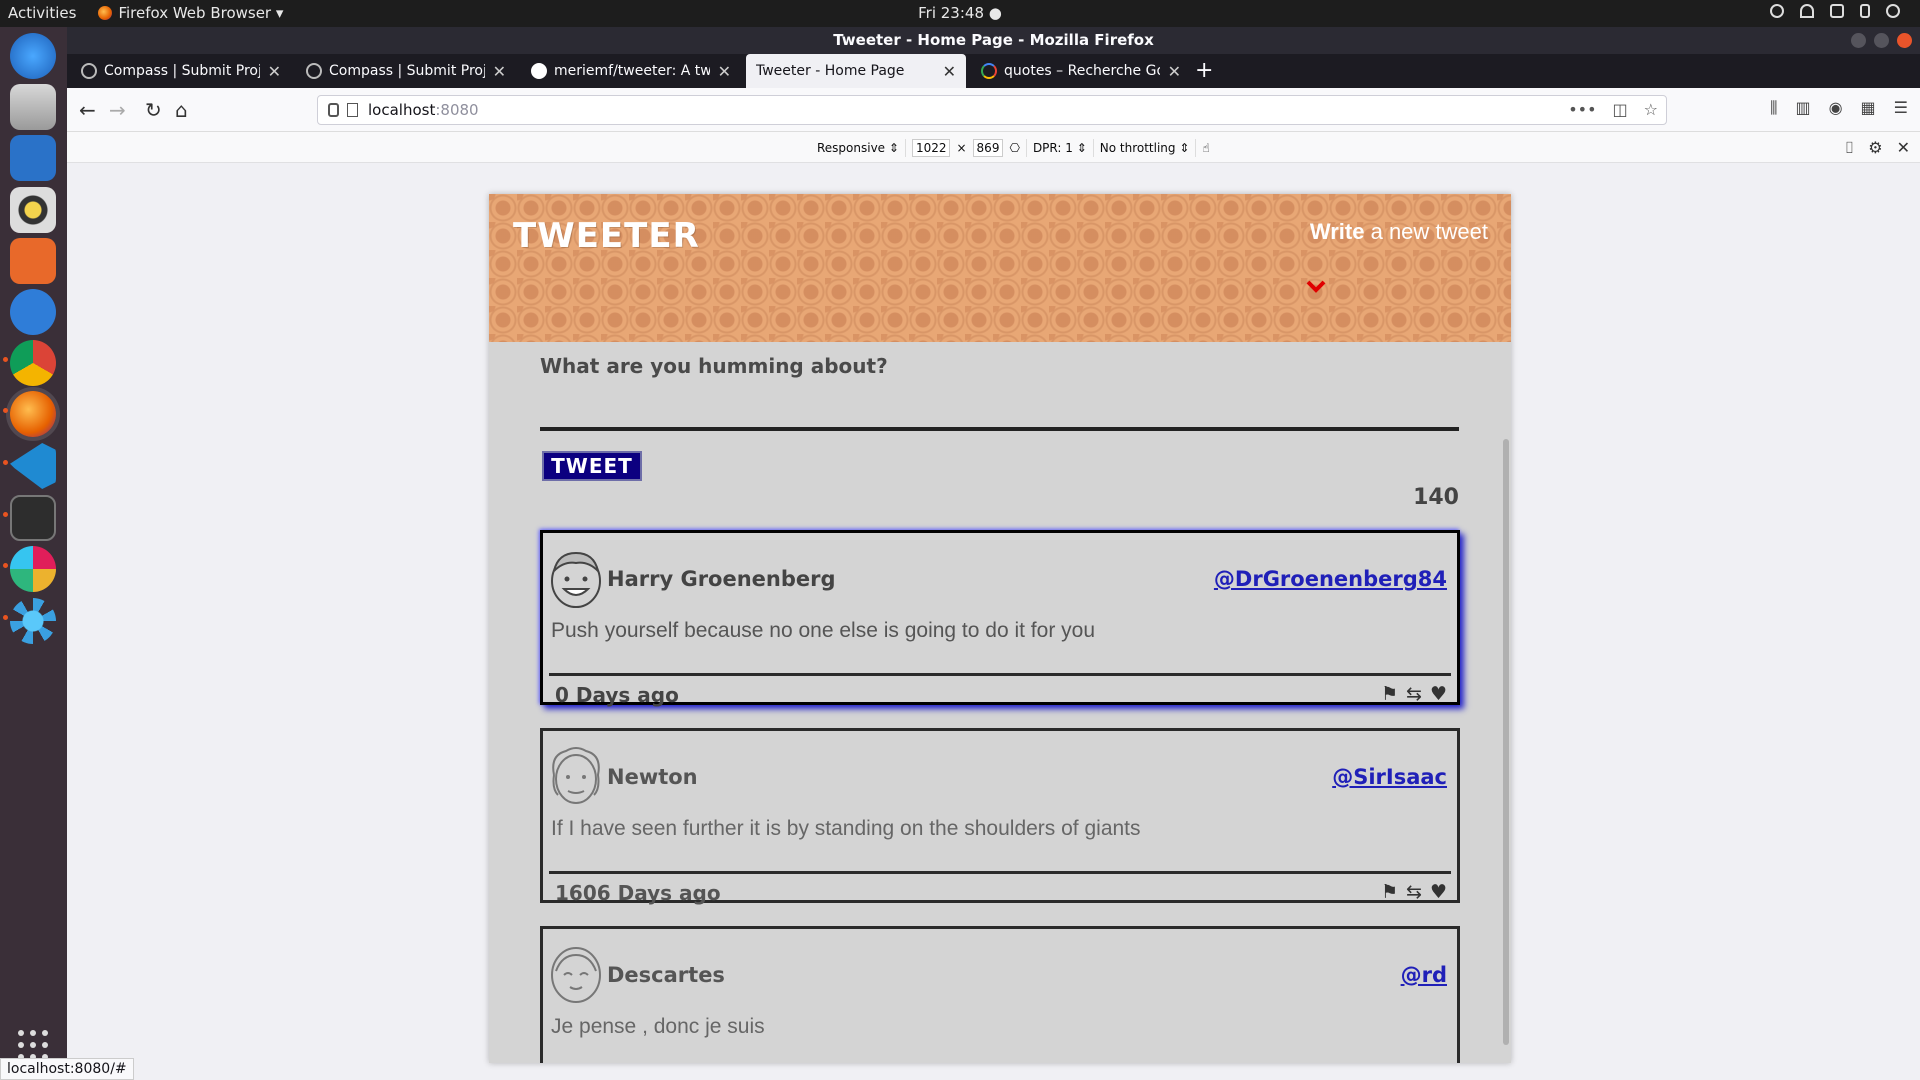 This screenshot has height=1080, width=1920. Describe the element at coordinates (856, 71) in the screenshot. I see `tab-tweeter: Tweeter - Home Page ✕` at that location.